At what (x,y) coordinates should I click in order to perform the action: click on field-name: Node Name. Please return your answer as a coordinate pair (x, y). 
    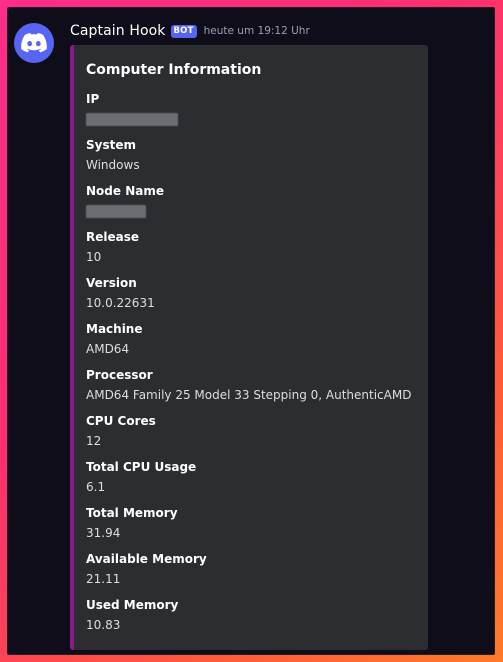
    Looking at the image, I should click on (125, 191).